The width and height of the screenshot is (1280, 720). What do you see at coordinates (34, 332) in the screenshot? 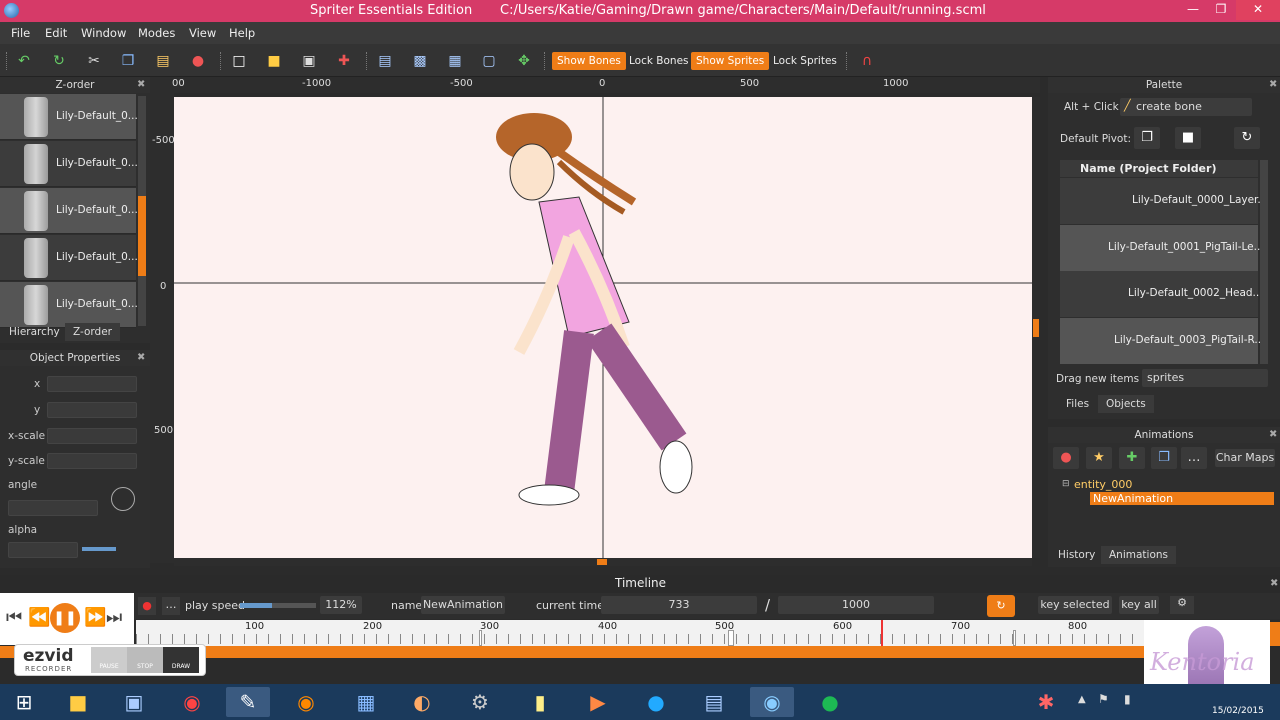
I see `tab-hierarchy: Hierarchy` at bounding box center [34, 332].